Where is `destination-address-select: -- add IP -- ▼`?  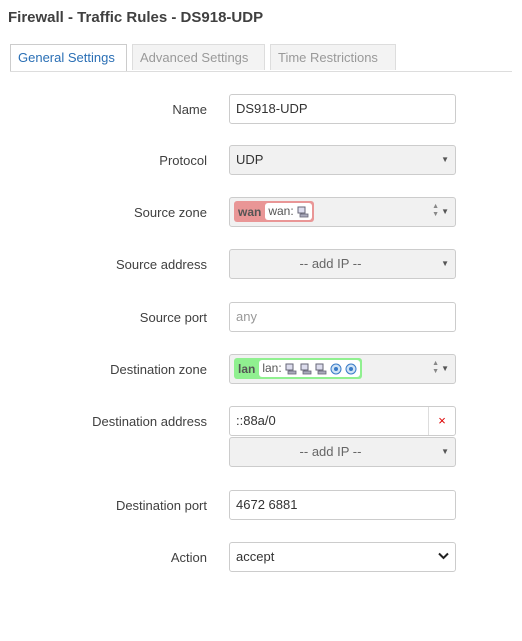
destination-address-select: -- add IP -- ▼ is located at coordinates (342, 452).